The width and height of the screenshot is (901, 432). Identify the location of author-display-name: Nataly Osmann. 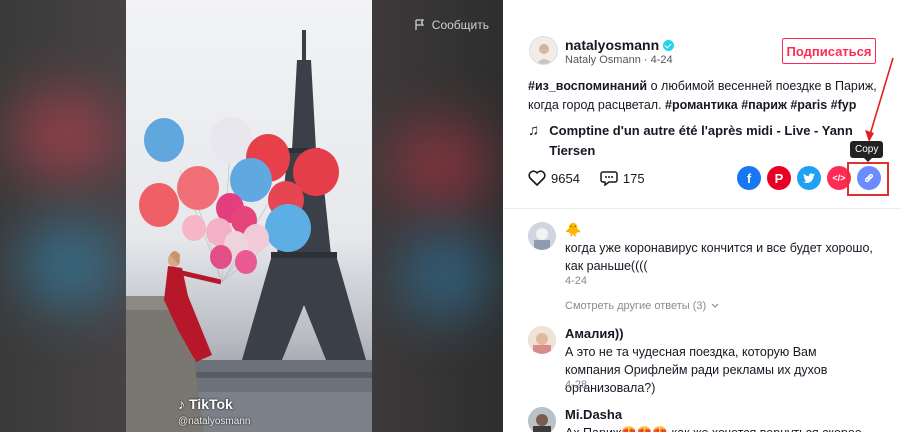
(603, 60).